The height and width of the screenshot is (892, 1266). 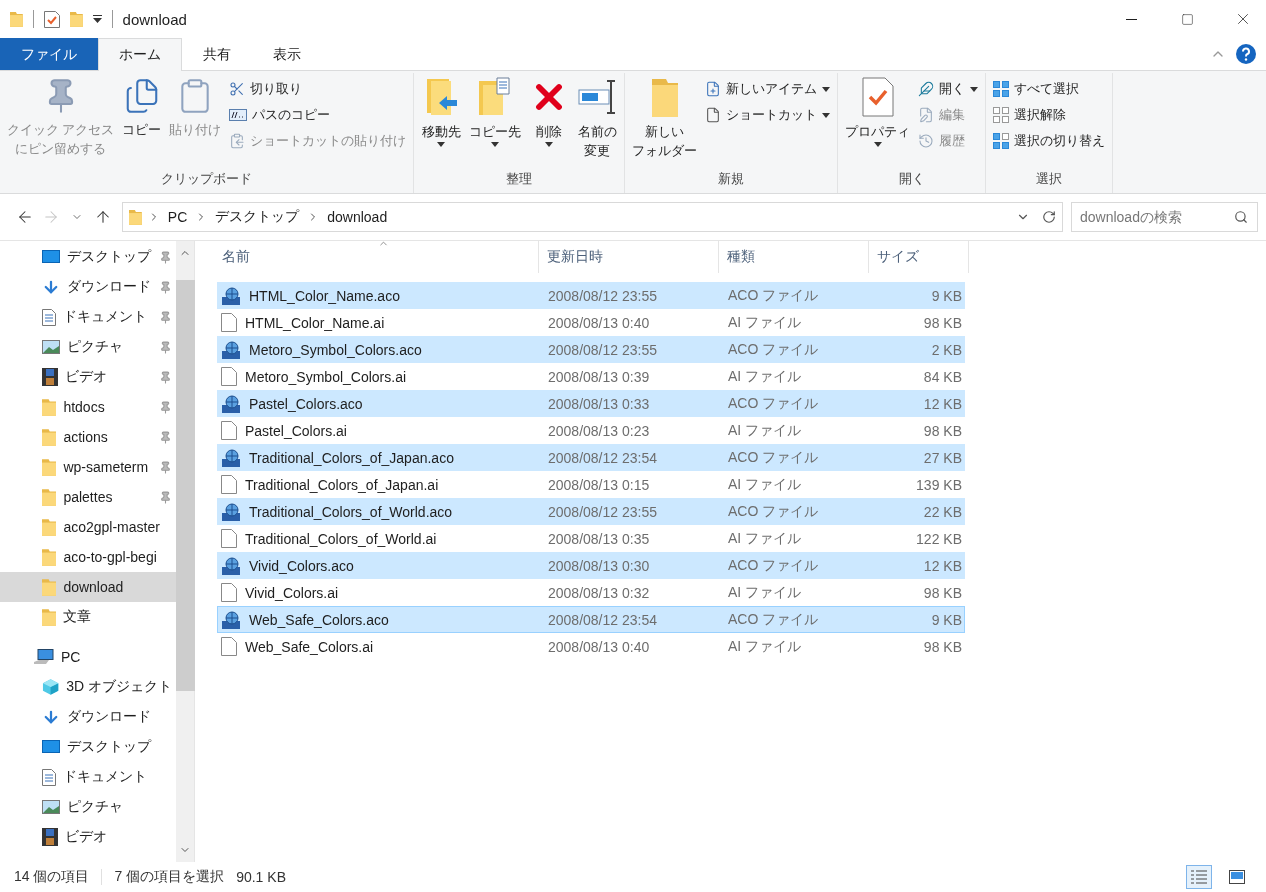 I want to click on breadcrumb: download, so click(x=357, y=217).